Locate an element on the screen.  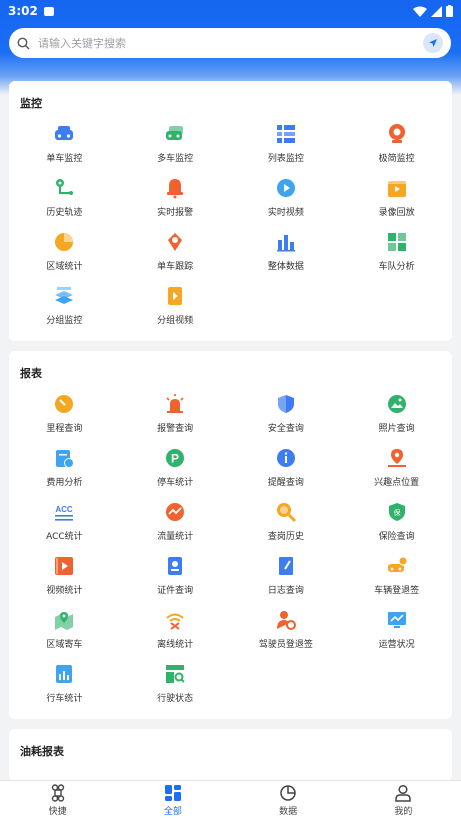
menu-item: 区域统计 is located at coordinates (64, 252).